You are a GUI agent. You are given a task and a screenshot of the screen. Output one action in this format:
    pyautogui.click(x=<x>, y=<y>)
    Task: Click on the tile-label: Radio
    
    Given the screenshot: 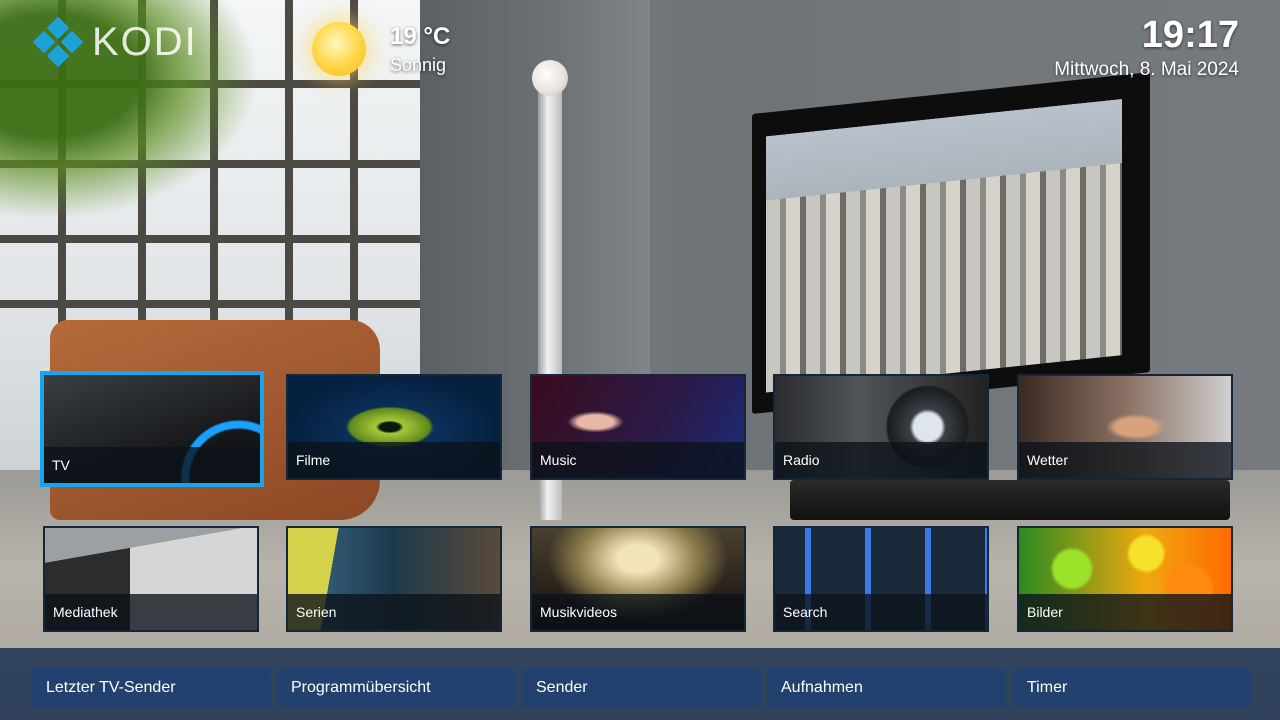 What is the action you would take?
    pyautogui.click(x=881, y=460)
    